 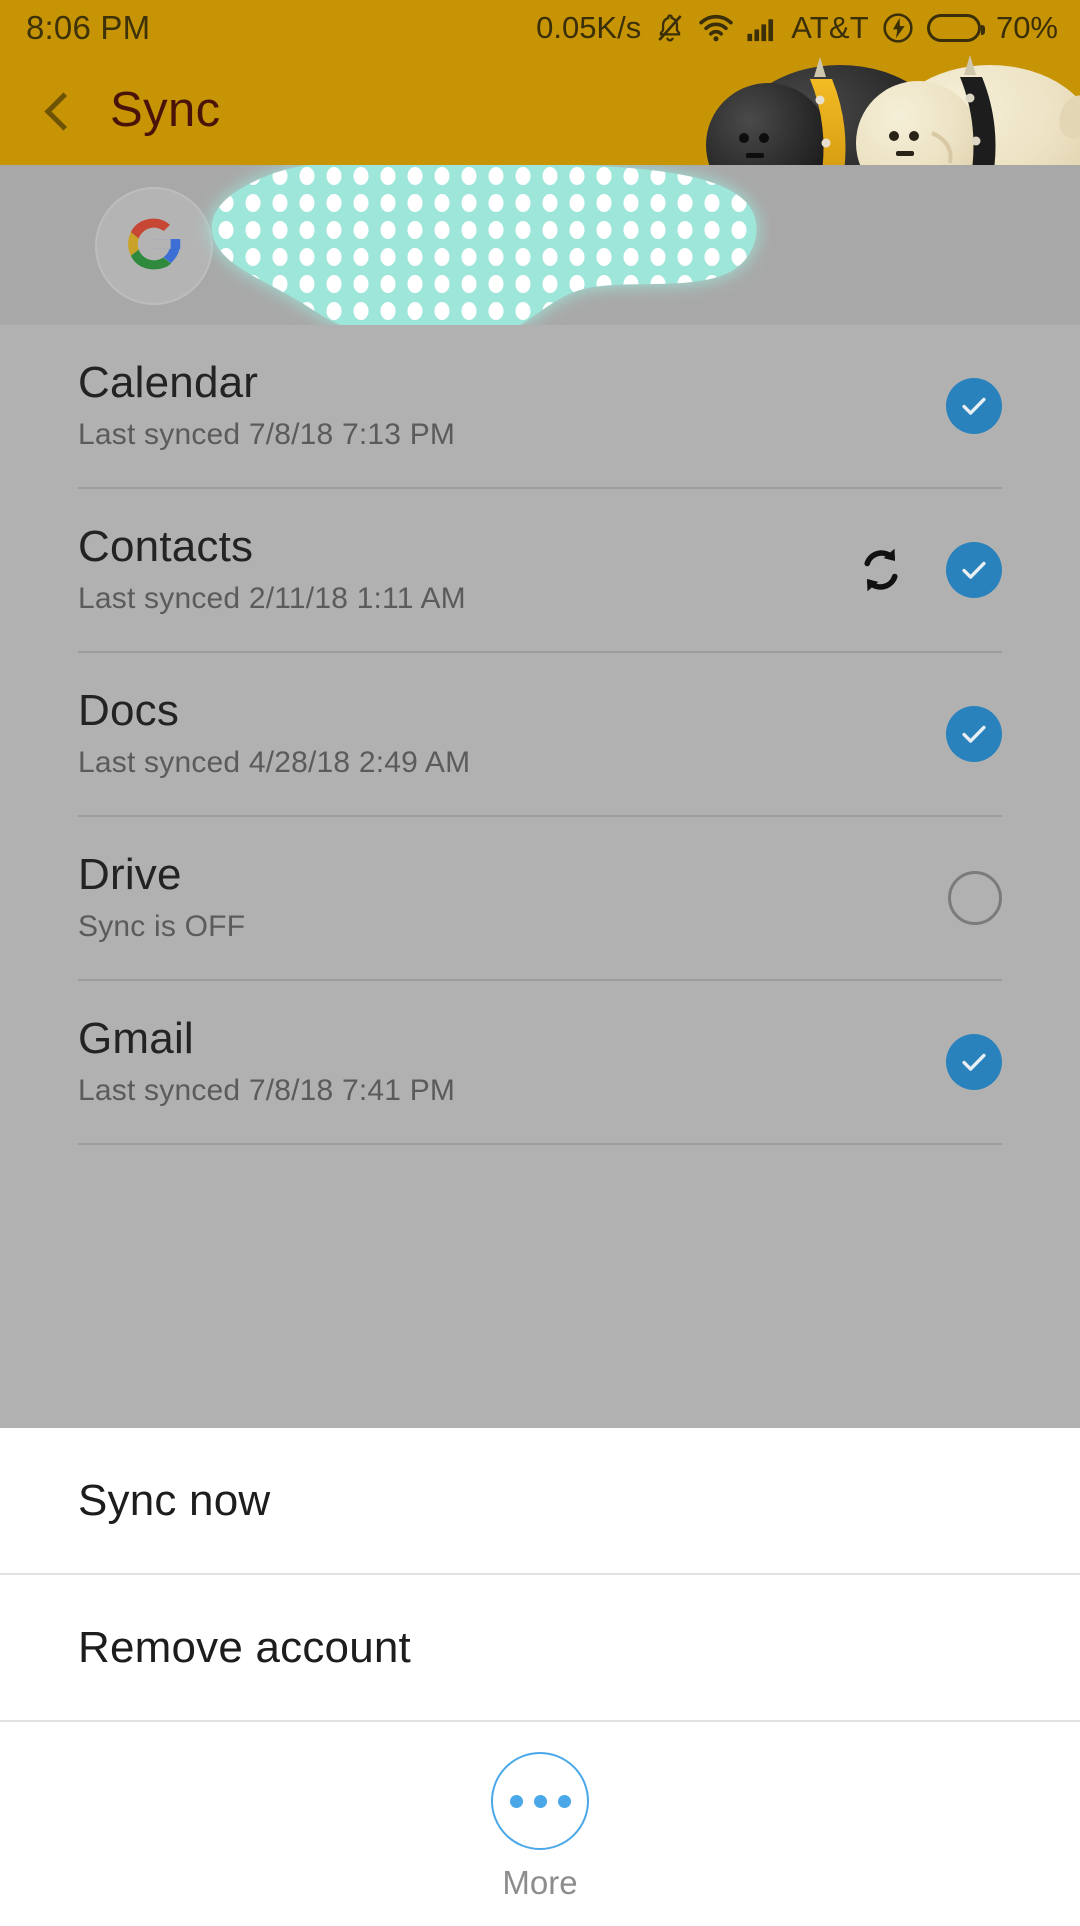 I want to click on sync-item-subtitle: Last synced 7/8/18 7:41 PM, so click(x=267, y=1091).